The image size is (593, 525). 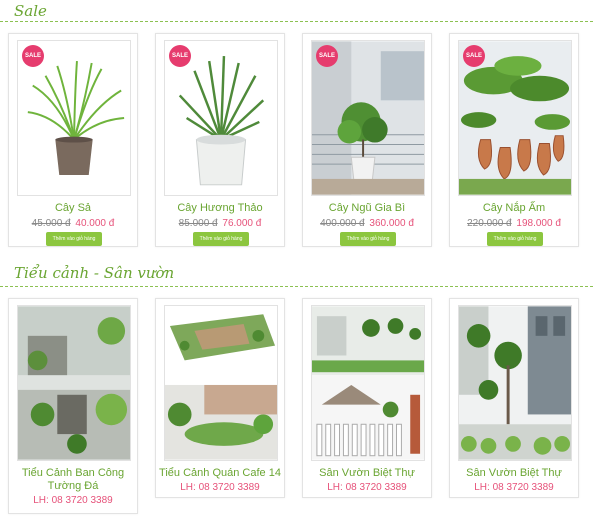 I want to click on product-name: Tiểu Cảnh Ban Công Tường Đá, so click(x=73, y=480).